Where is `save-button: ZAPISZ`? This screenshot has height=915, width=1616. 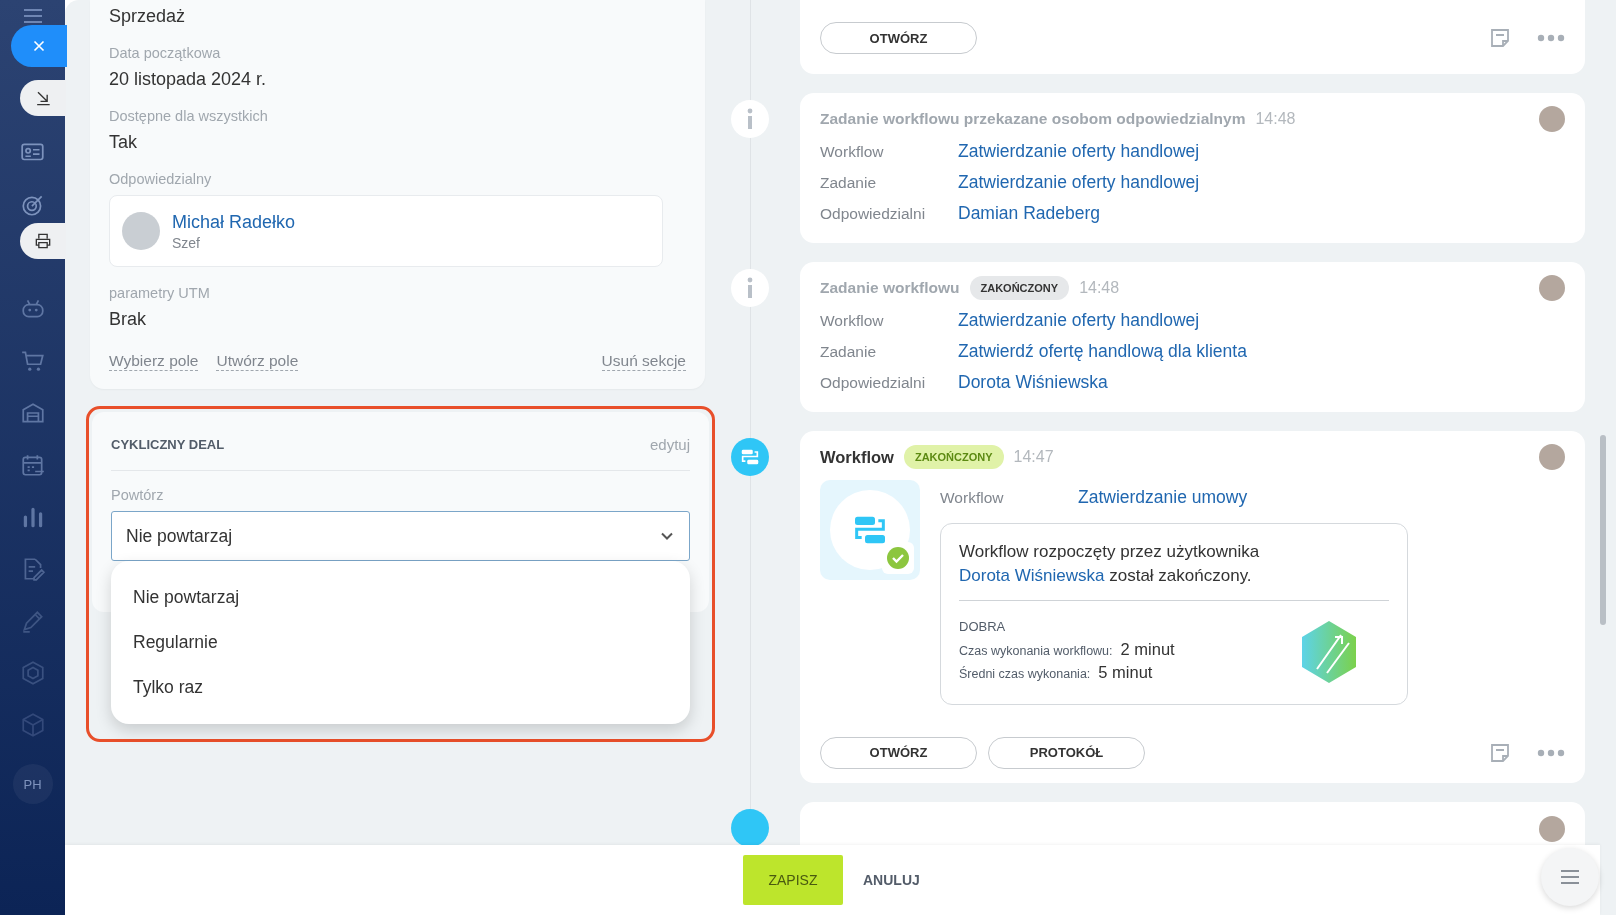 save-button: ZAPISZ is located at coordinates (793, 880).